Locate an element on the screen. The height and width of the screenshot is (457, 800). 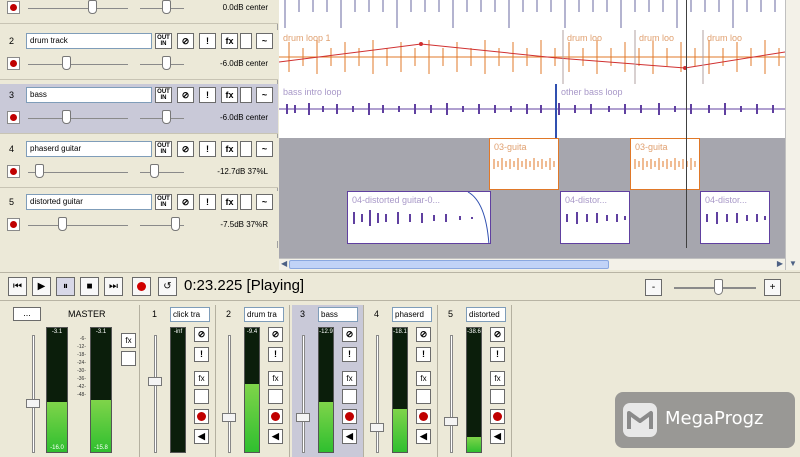
strip-name-field: distorted is located at coordinates (486, 314).